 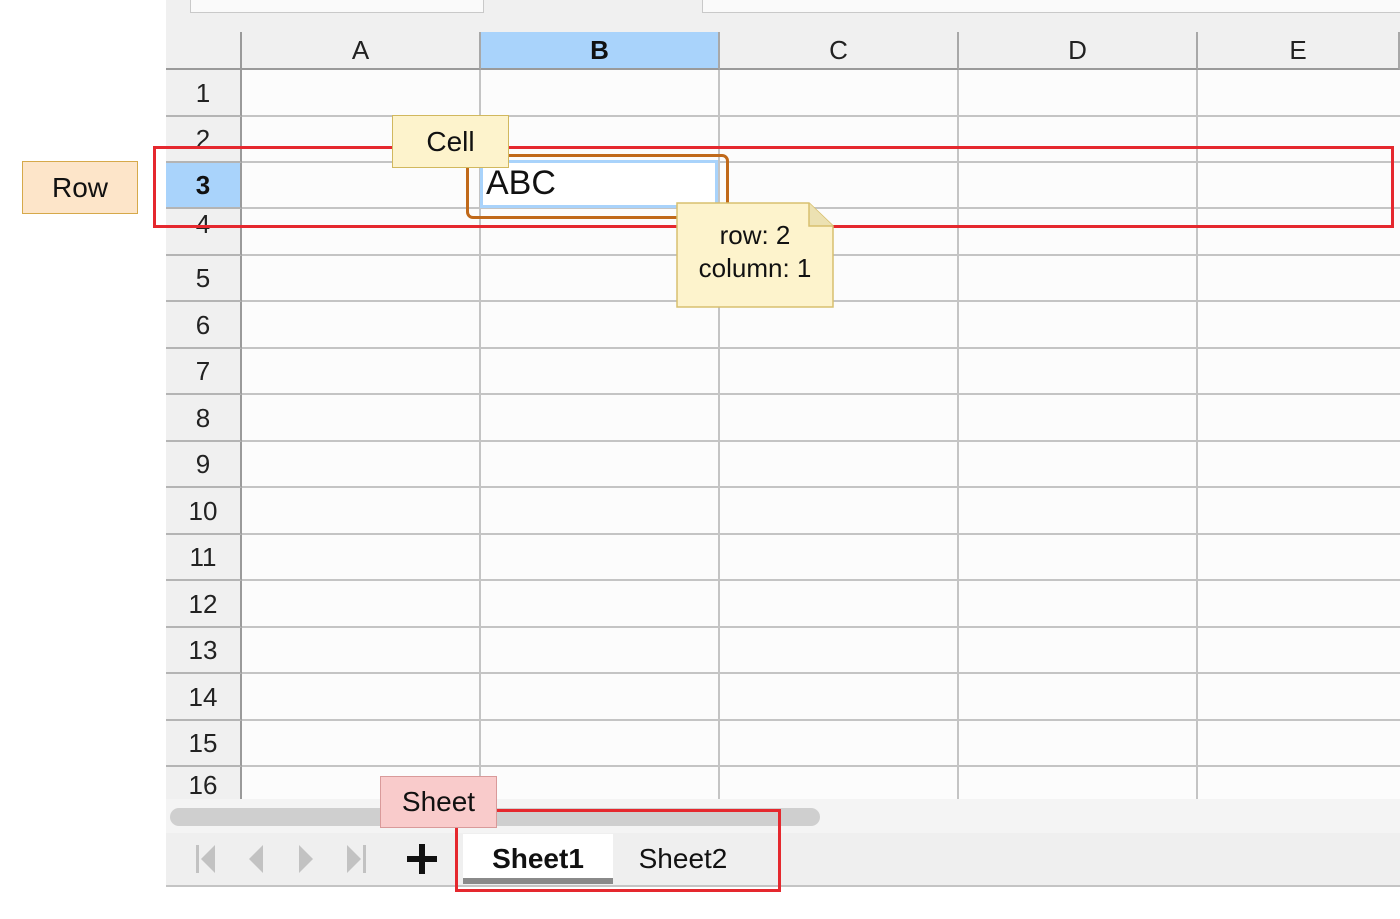 I want to click on row-header-12: 12, so click(x=204, y=604).